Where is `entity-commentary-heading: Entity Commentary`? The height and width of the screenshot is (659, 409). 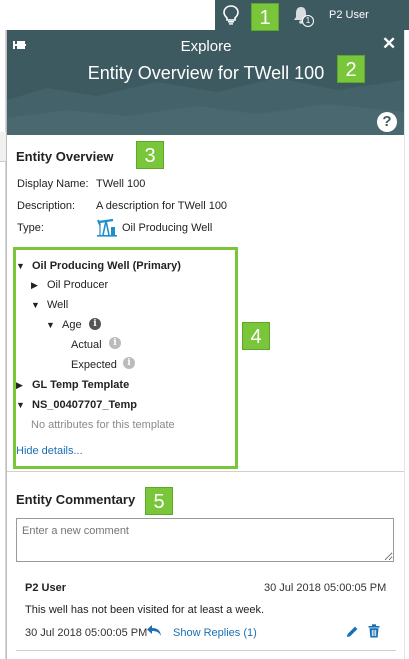
entity-commentary-heading: Entity Commentary is located at coordinates (76, 499).